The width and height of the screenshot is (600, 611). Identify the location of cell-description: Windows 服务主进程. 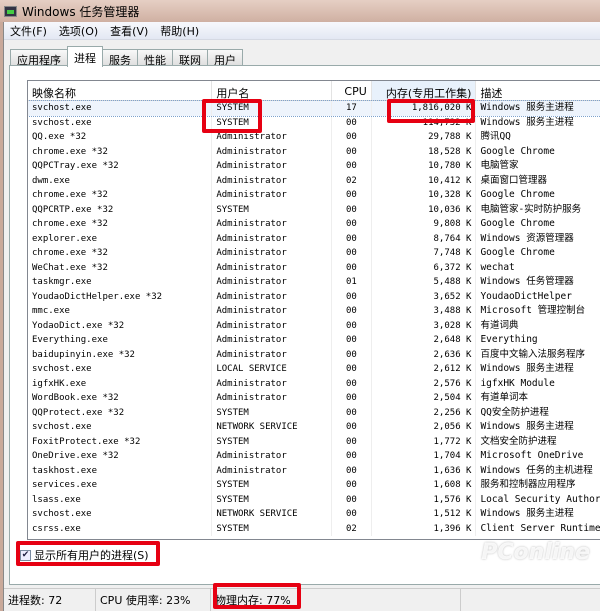
(527, 513).